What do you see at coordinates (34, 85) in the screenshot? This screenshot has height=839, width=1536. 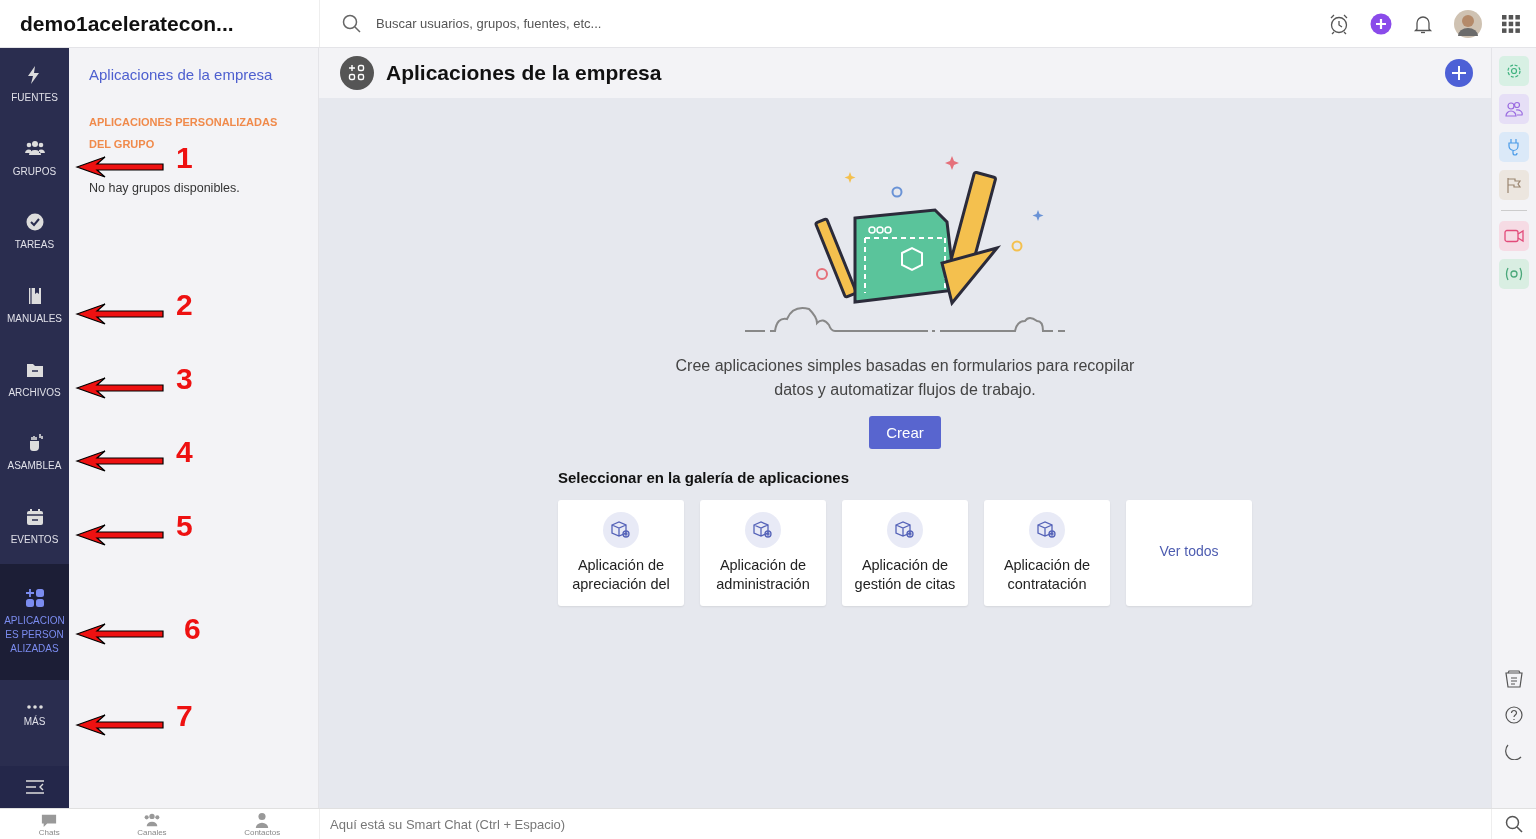 I see `nav-item: FUENTES` at bounding box center [34, 85].